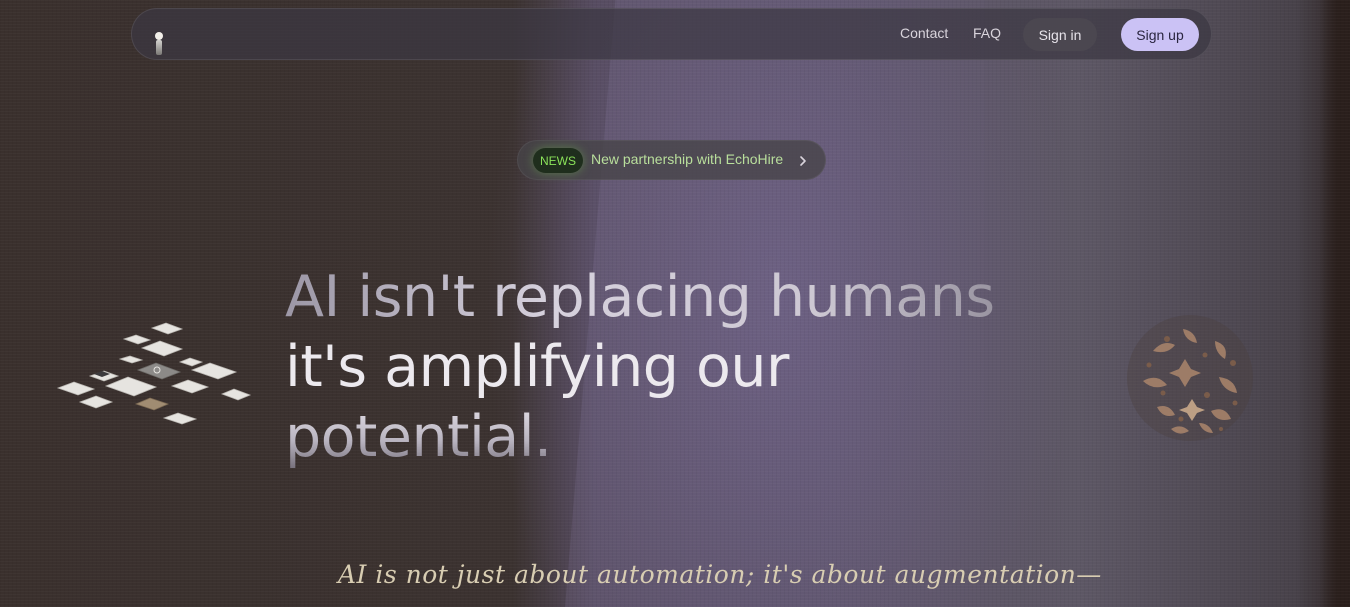 Image resolution: width=1350 pixels, height=607 pixels. What do you see at coordinates (665, 437) in the screenshot?
I see `hero-line-3: potential.` at bounding box center [665, 437].